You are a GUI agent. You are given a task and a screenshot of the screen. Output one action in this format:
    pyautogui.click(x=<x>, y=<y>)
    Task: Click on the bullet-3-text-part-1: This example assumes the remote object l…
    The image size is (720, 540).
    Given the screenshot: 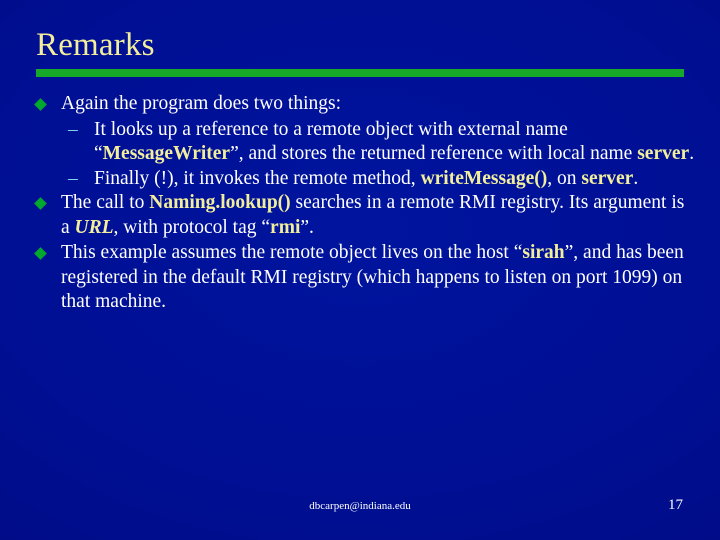 What is the action you would take?
    pyautogui.click(x=292, y=252)
    